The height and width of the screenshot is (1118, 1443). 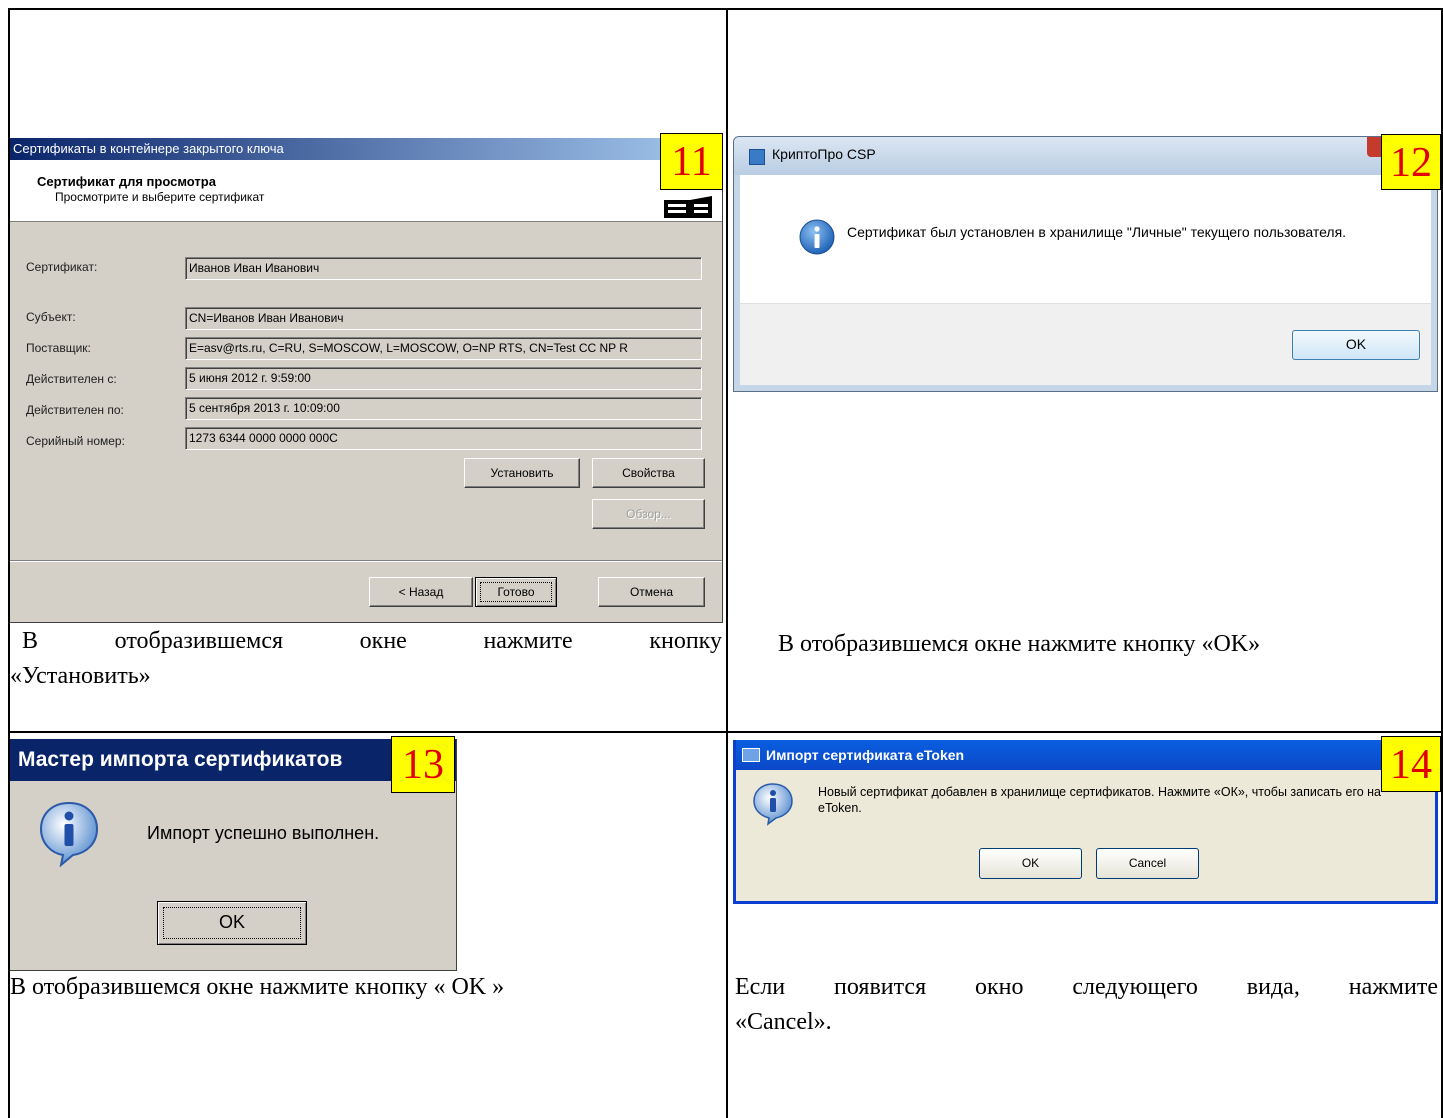 I want to click on table-border-top, so click(x=725, y=9).